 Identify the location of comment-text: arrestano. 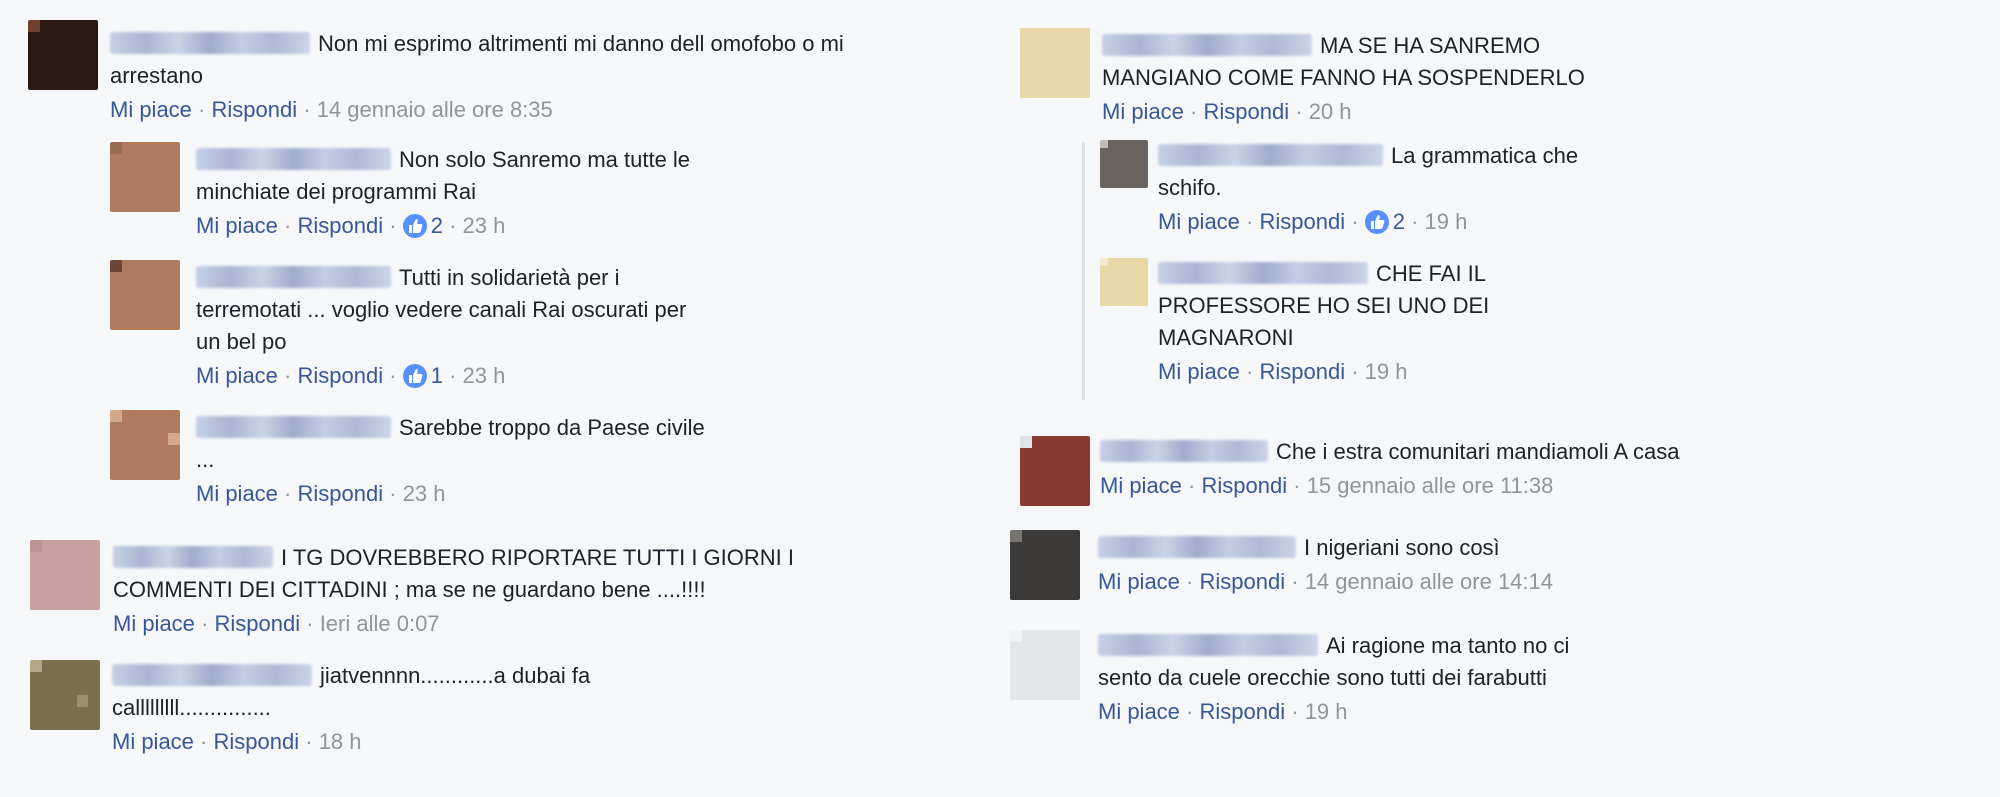
(156, 75).